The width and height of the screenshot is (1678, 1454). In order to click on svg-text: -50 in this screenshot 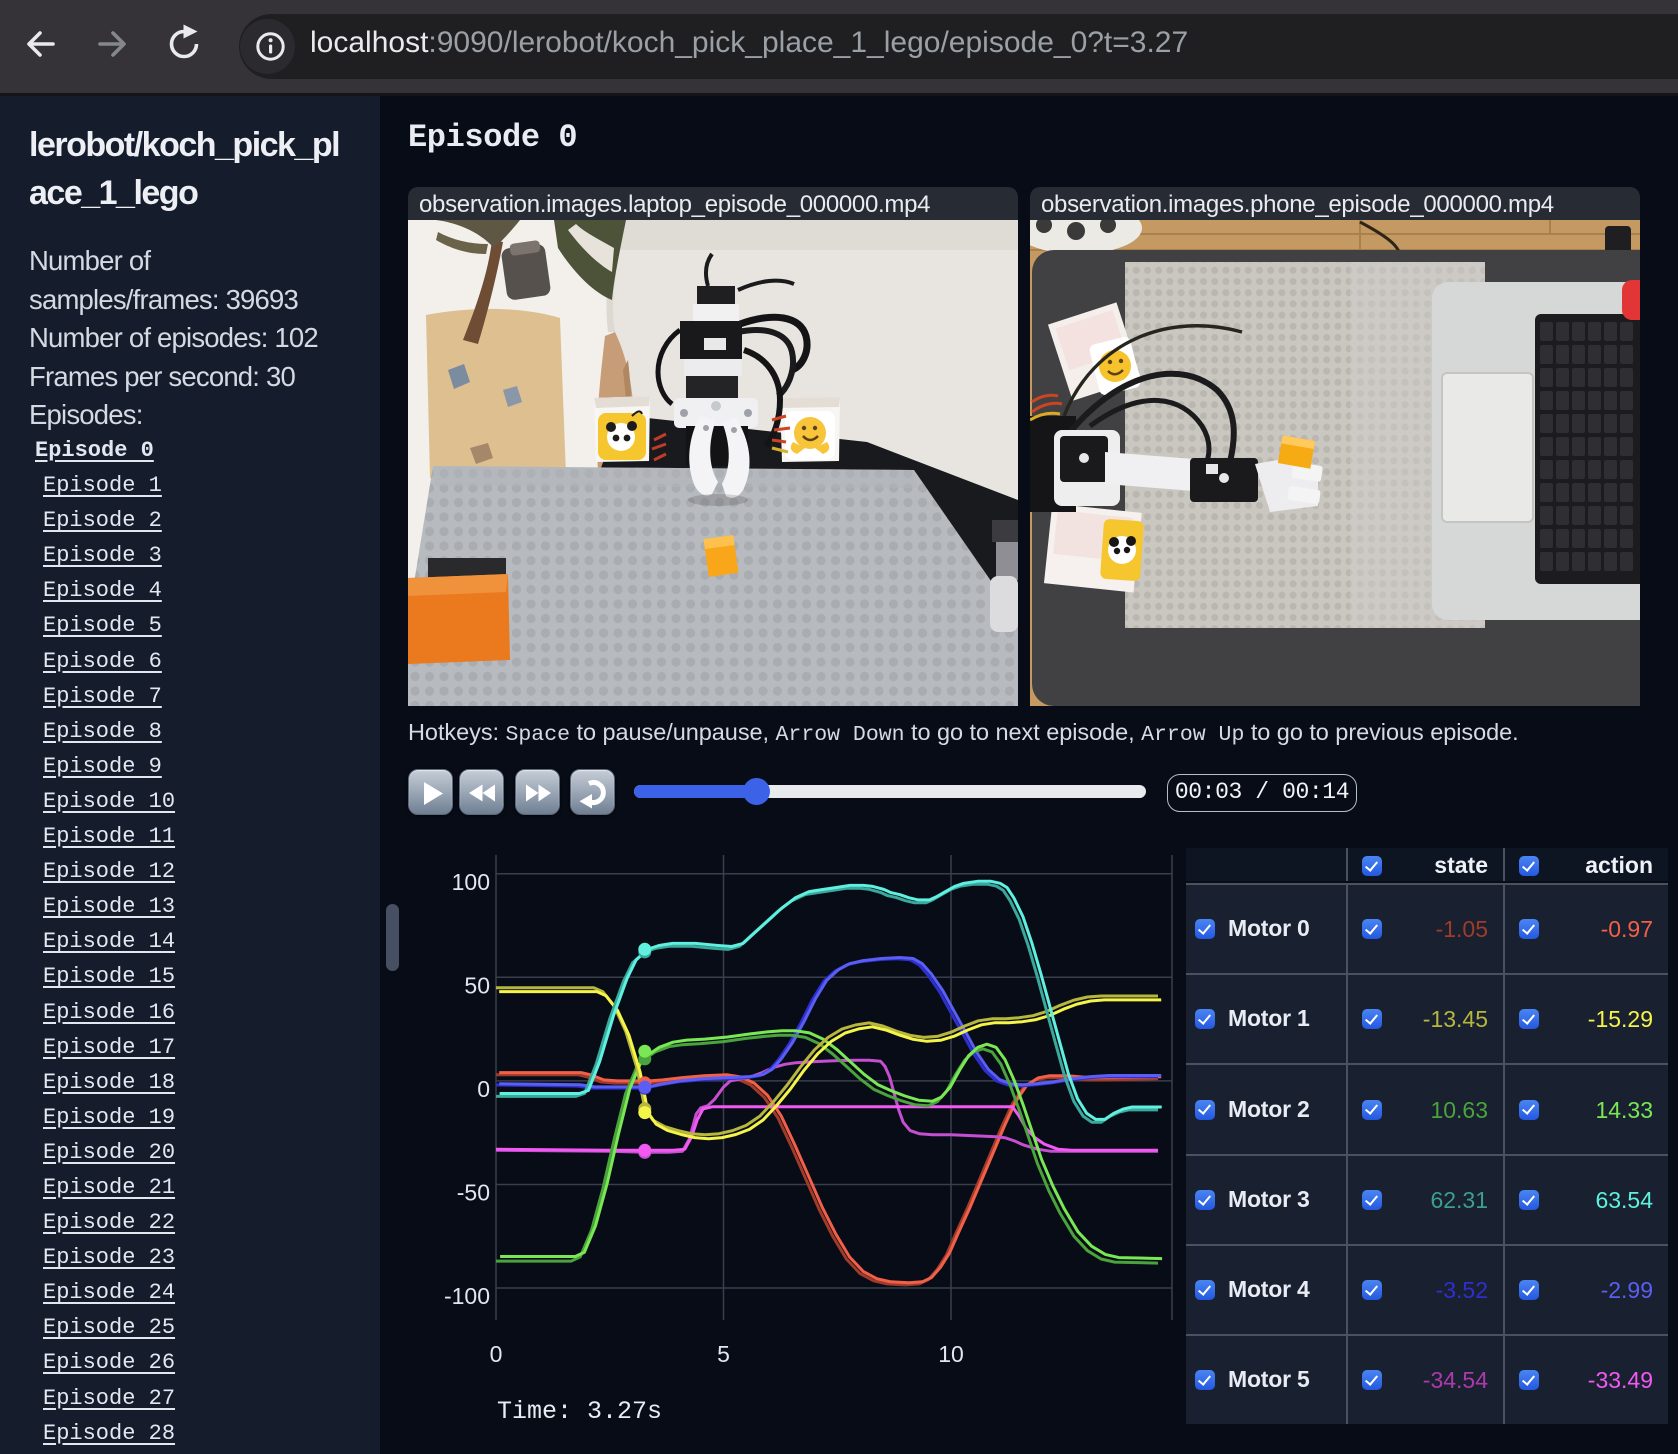, I will do `click(473, 1193)`.